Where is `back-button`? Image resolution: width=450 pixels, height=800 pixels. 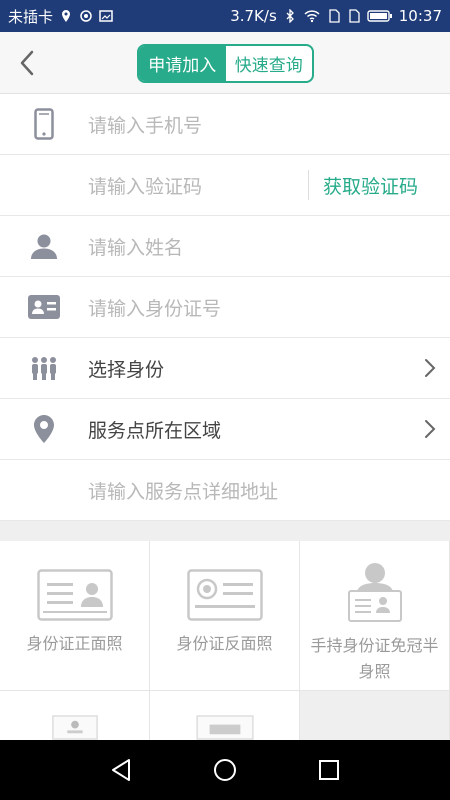
back-button is located at coordinates (27, 63).